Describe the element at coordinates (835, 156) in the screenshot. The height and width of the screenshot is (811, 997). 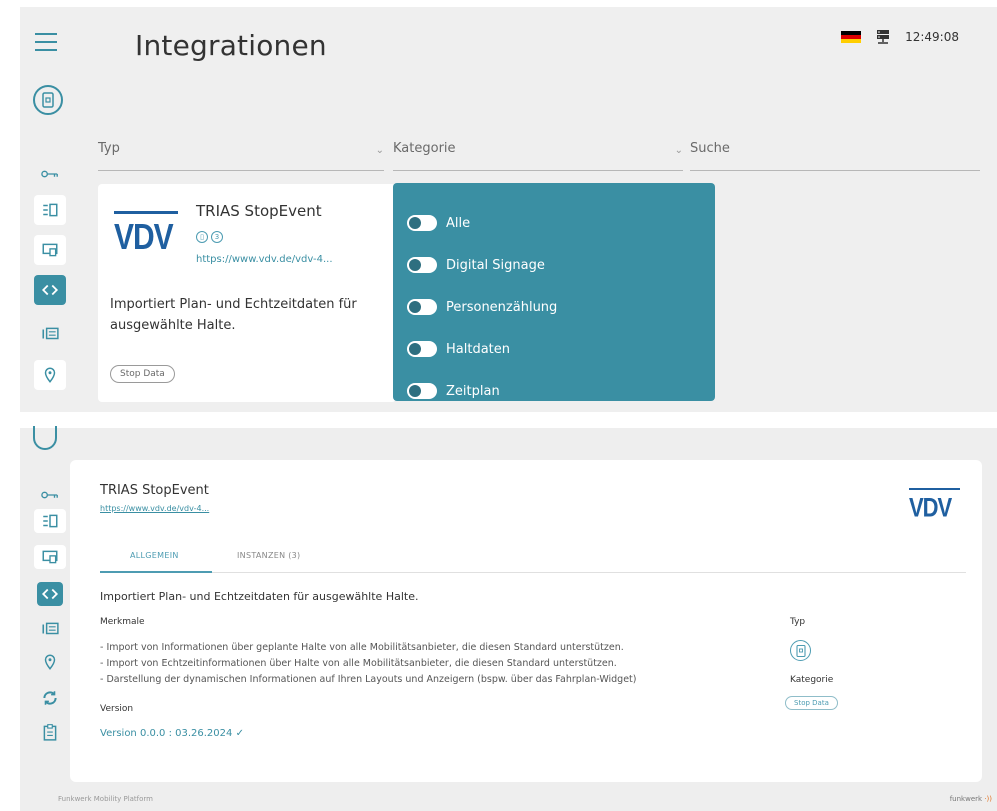
I see `search-input: Suche` at that location.